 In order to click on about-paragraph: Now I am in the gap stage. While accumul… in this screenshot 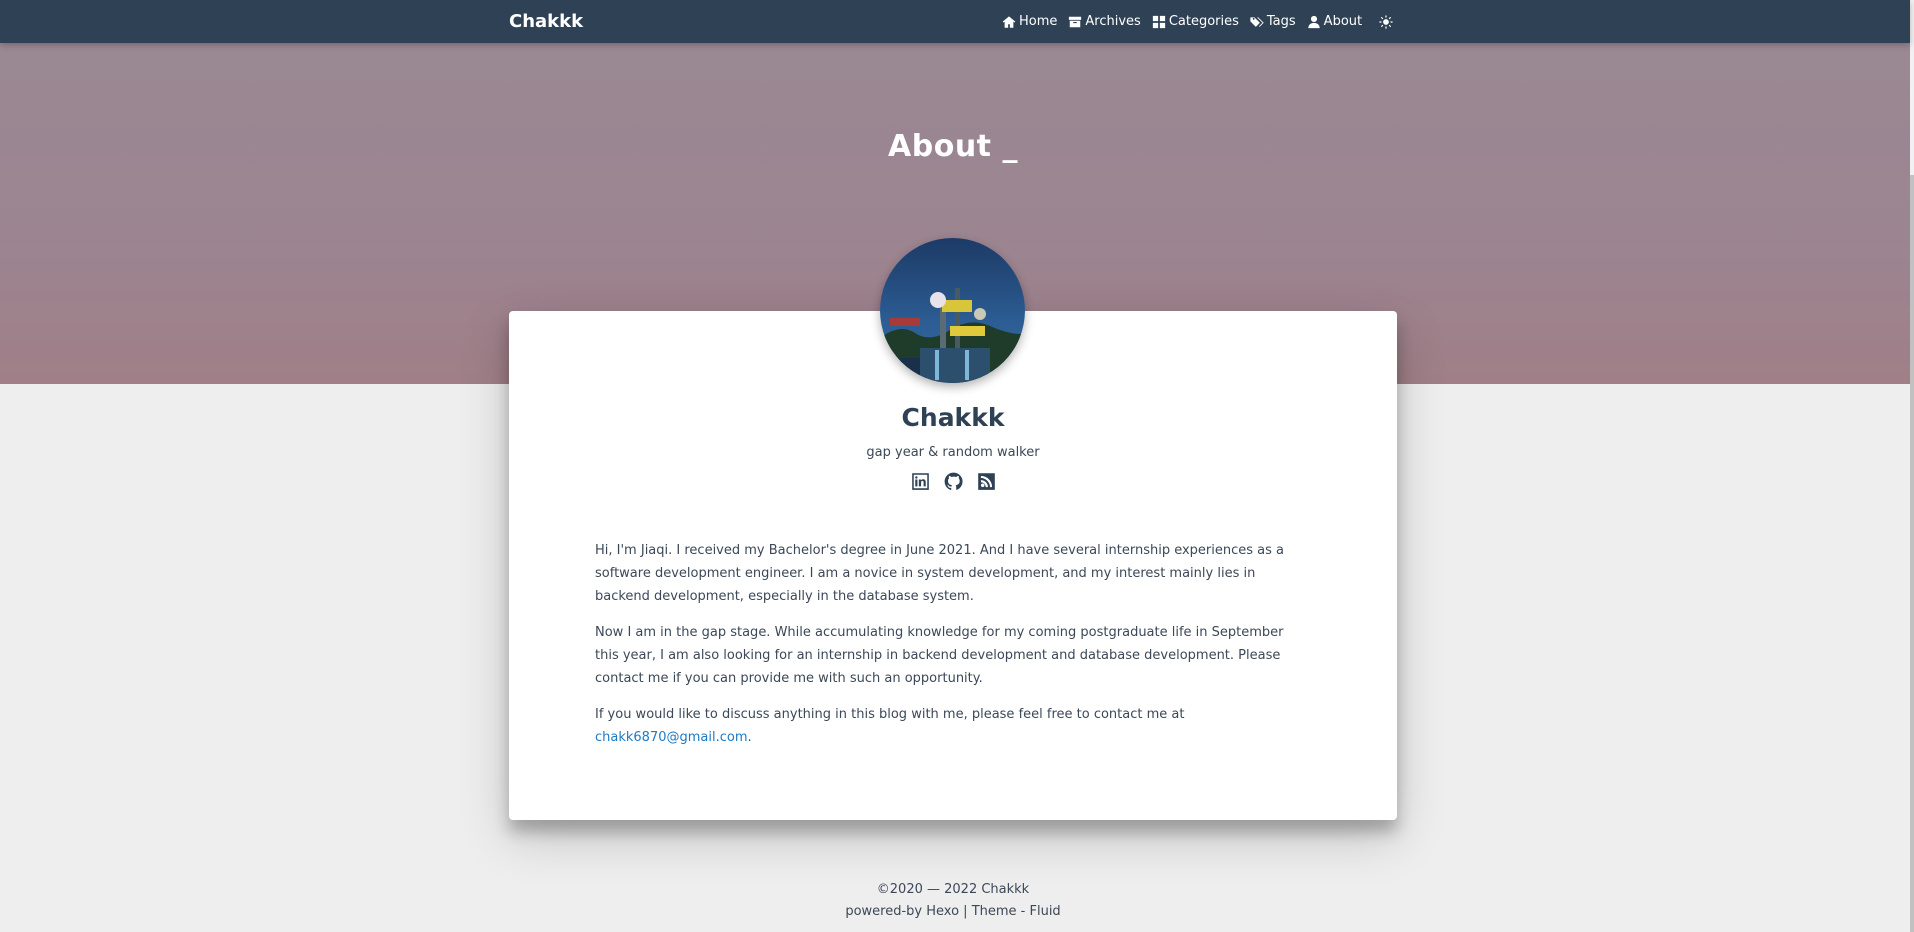, I will do `click(939, 655)`.